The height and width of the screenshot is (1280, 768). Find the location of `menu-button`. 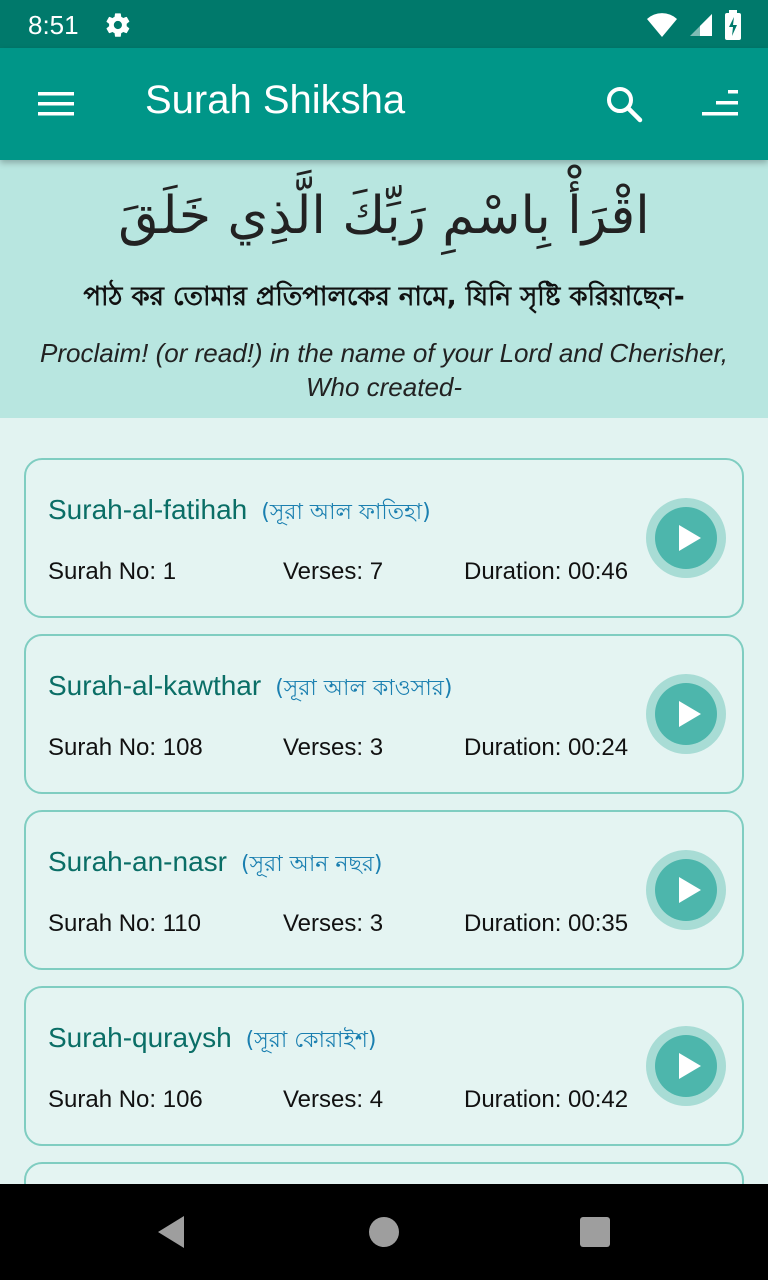

menu-button is located at coordinates (56, 104).